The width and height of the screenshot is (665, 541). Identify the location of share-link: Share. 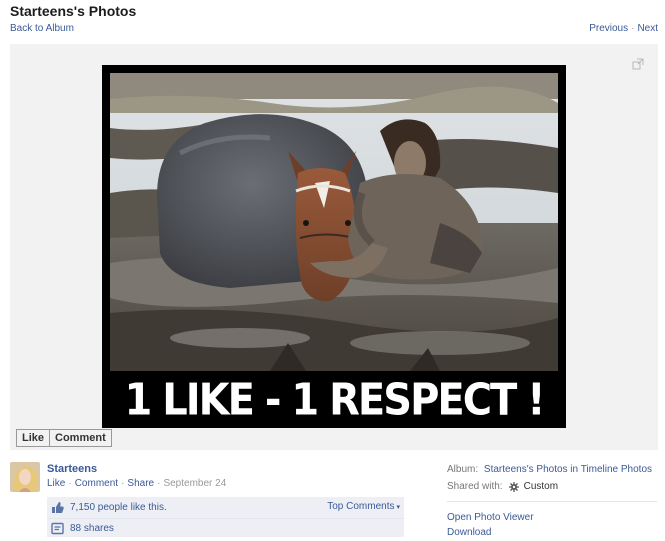
(140, 483).